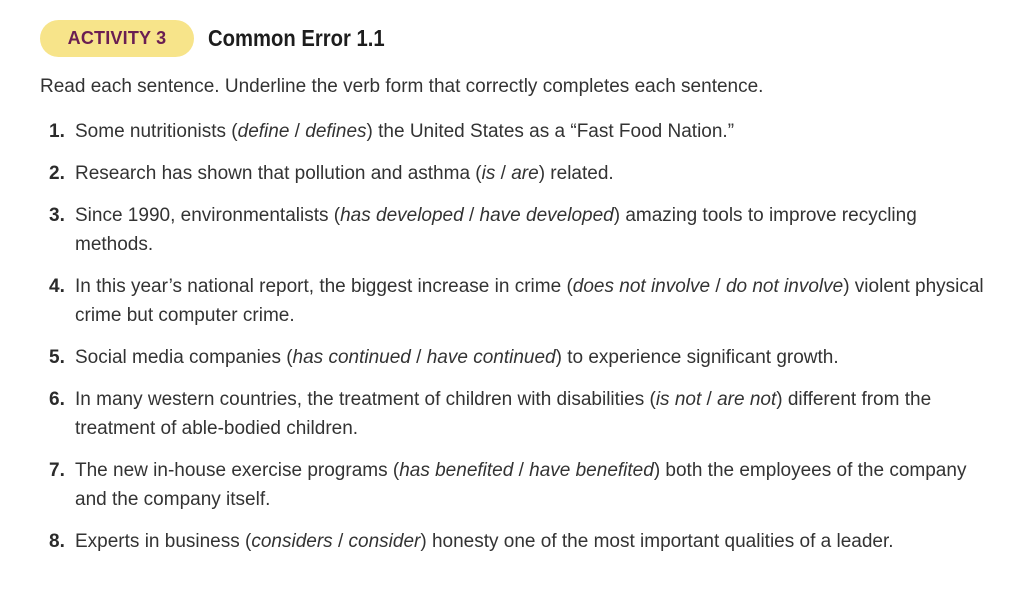 The image size is (1020, 593). What do you see at coordinates (117, 38) in the screenshot?
I see `activity-badge: ACTIVITY 3` at bounding box center [117, 38].